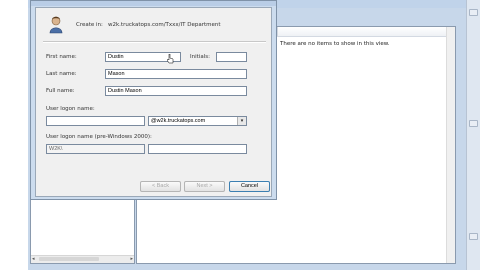  What do you see at coordinates (176, 74) in the screenshot?
I see `last-name-field: Mason` at bounding box center [176, 74].